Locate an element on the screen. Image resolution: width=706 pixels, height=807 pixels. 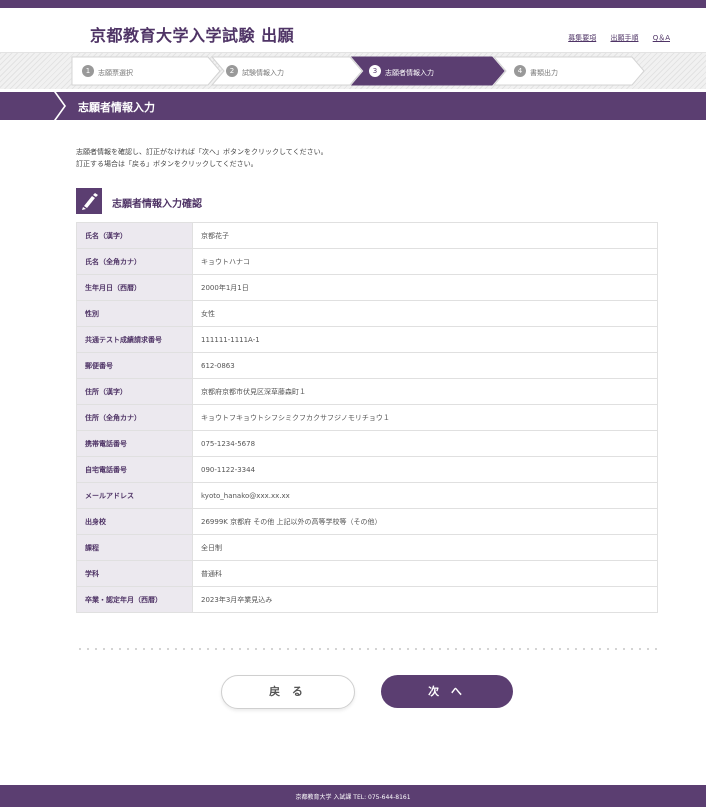
row-label: 学科 is located at coordinates (134, 573).